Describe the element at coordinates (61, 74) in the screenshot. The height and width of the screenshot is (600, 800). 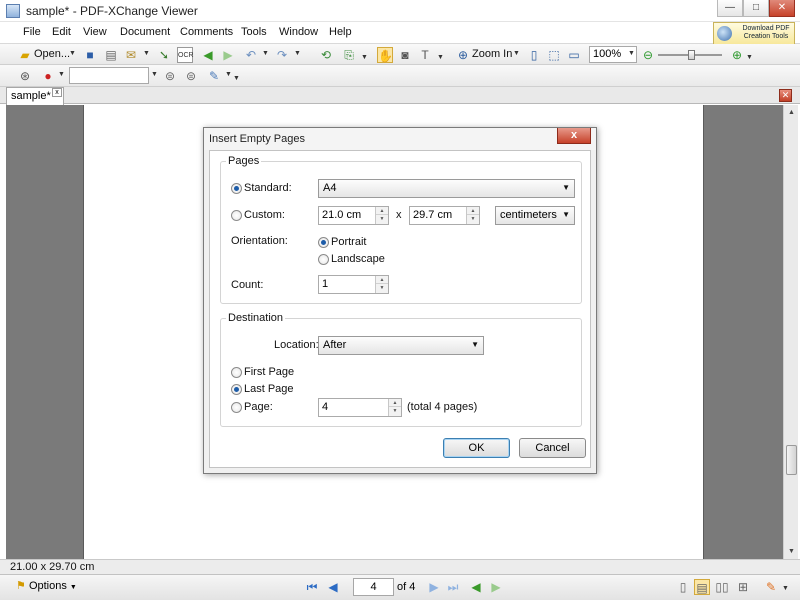
I see `search-web-dropdown-arrow: ▼` at that location.